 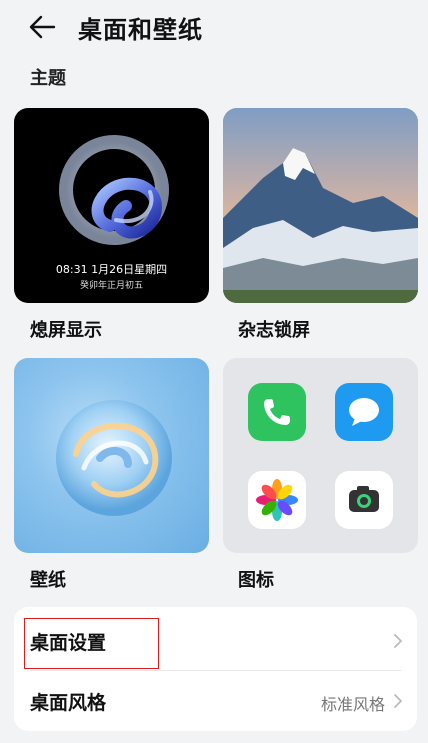 I want to click on magazine-lockscreen-label: 杂志锁屏, so click(x=274, y=330).